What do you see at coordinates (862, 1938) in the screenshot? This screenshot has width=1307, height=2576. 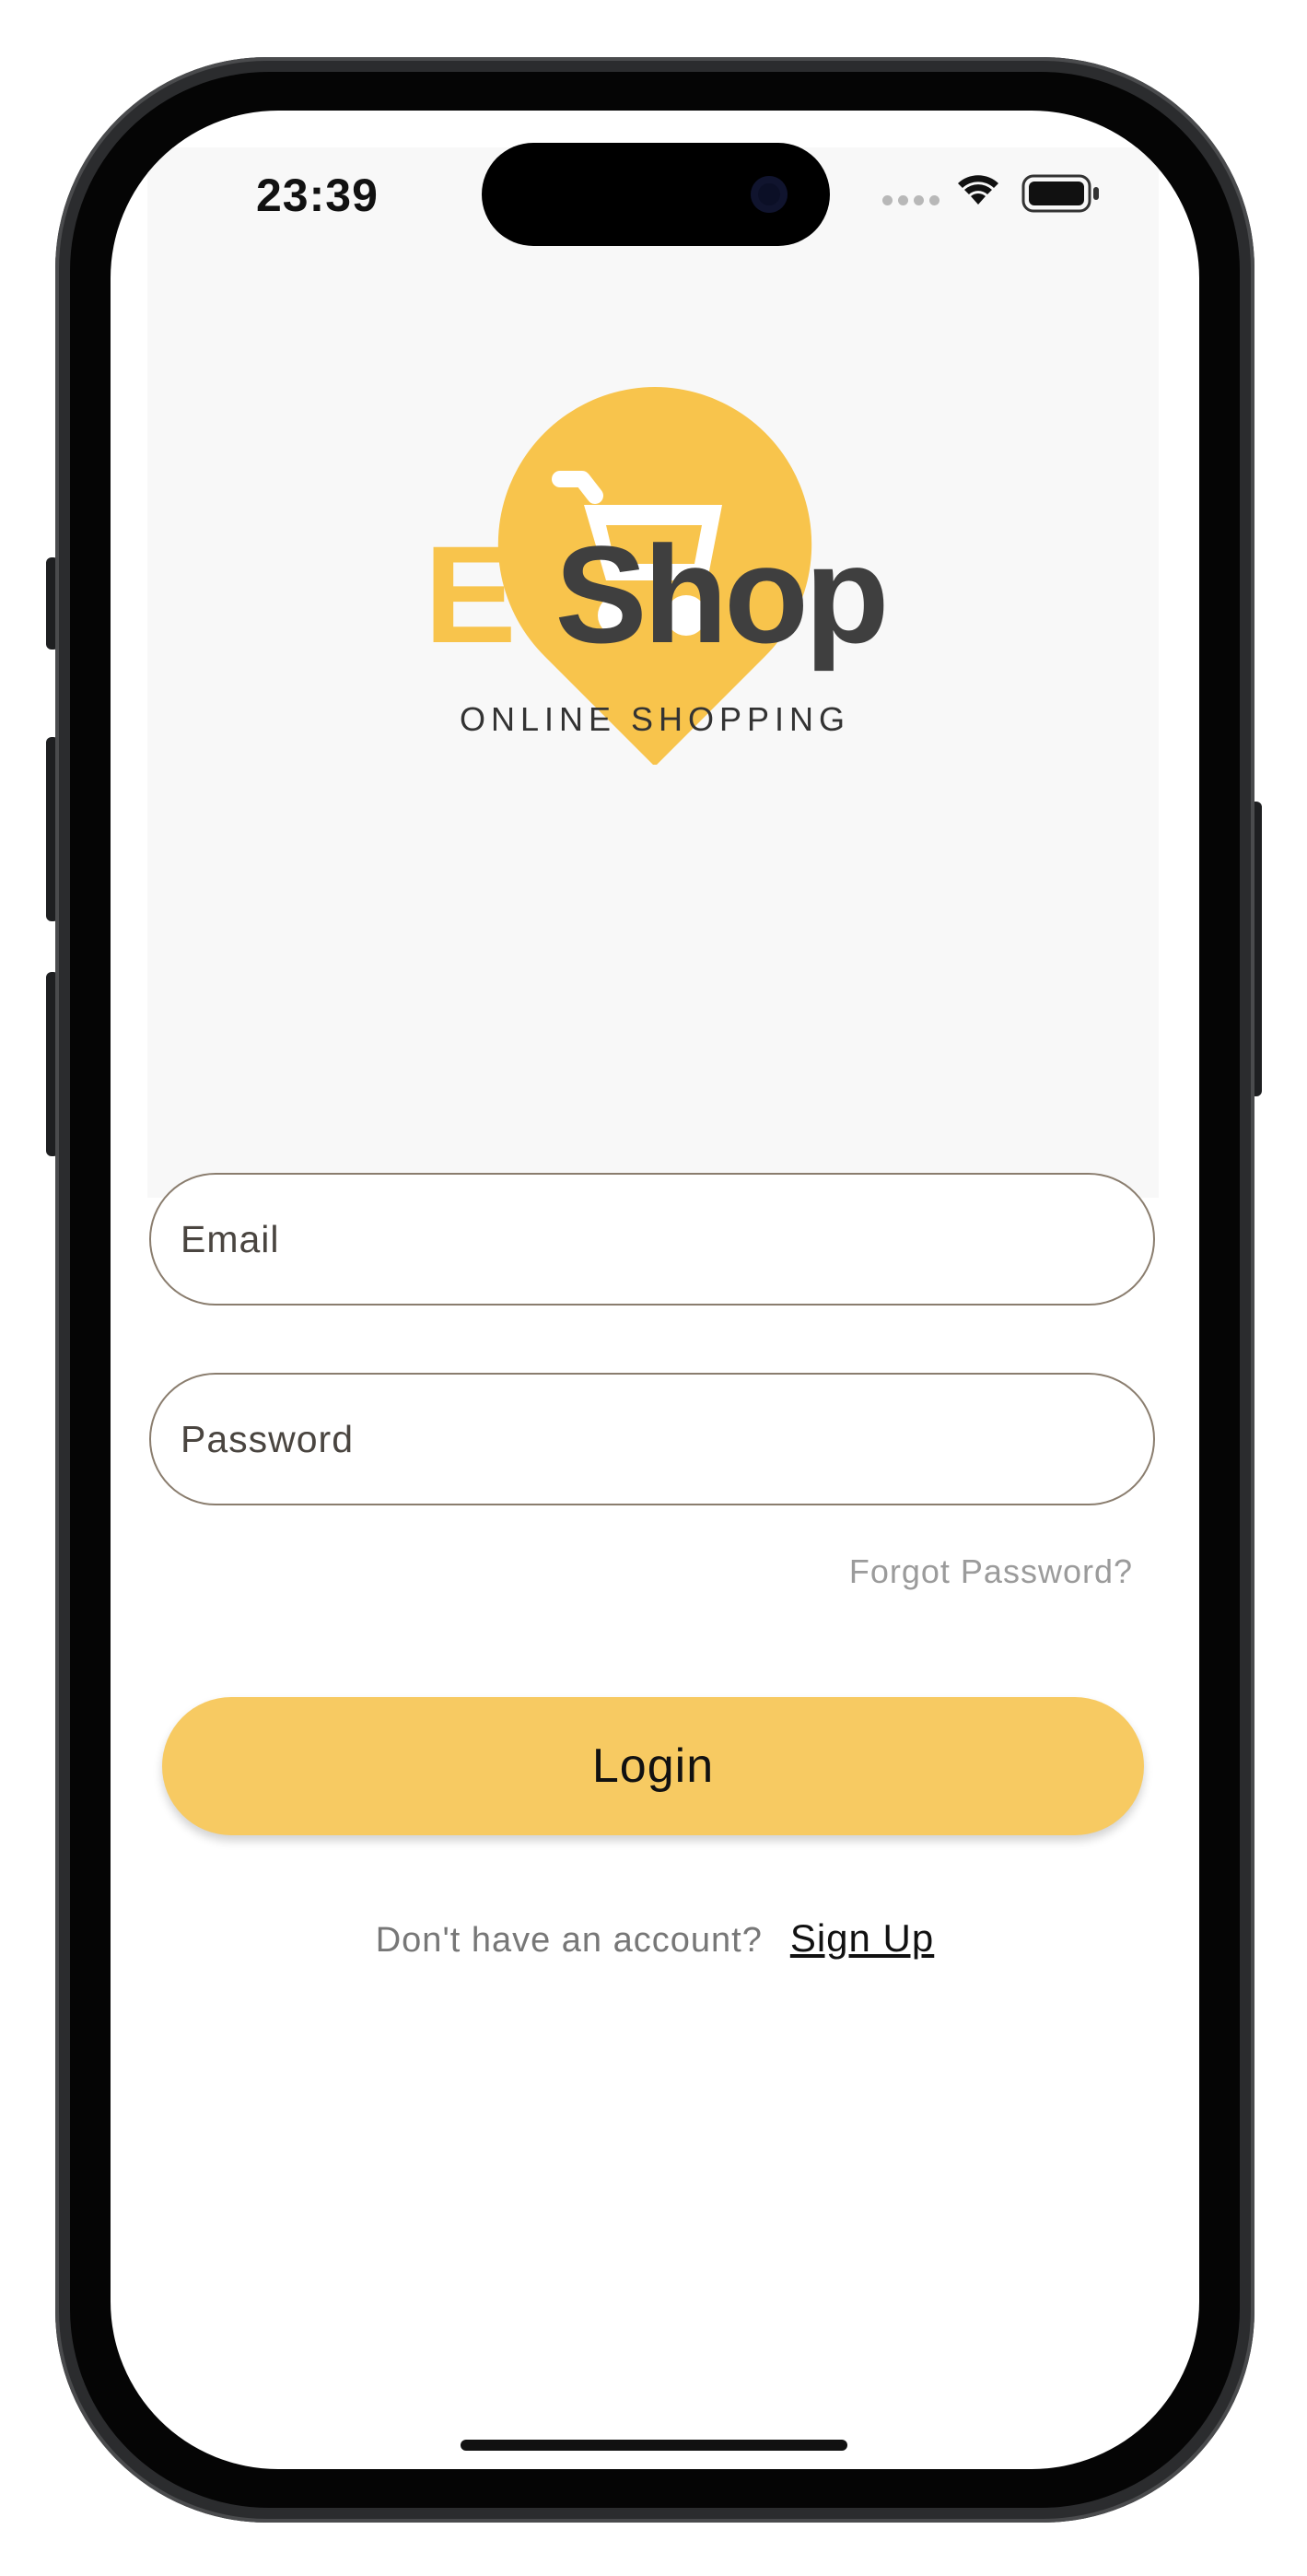 I see `signup-link: Sign Up` at bounding box center [862, 1938].